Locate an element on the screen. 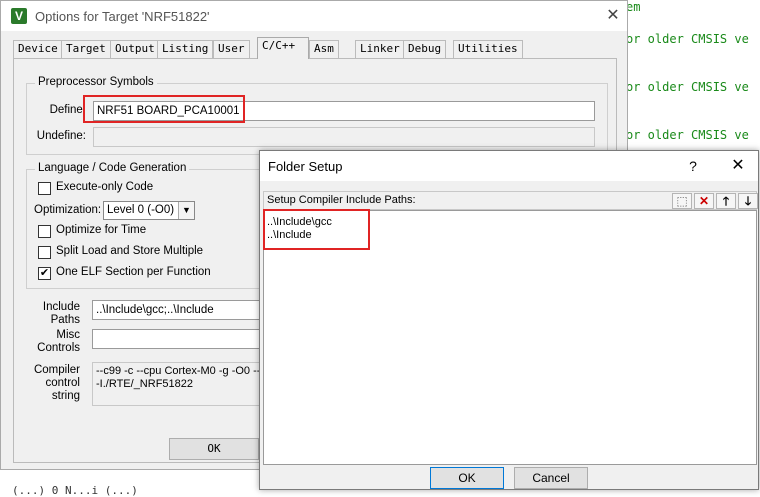 The height and width of the screenshot is (497, 760). undefine-field is located at coordinates (344, 137).